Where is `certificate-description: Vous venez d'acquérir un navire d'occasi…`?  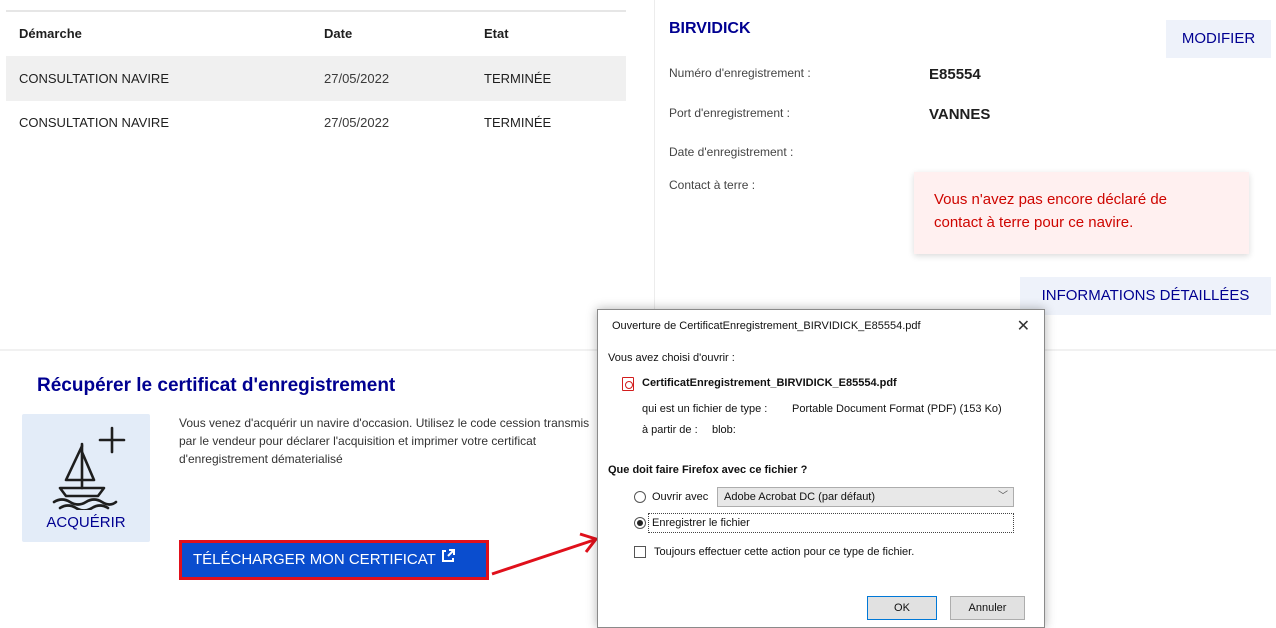 certificate-description: Vous venez d'acquérir un navire d'occasi… is located at coordinates (384, 441).